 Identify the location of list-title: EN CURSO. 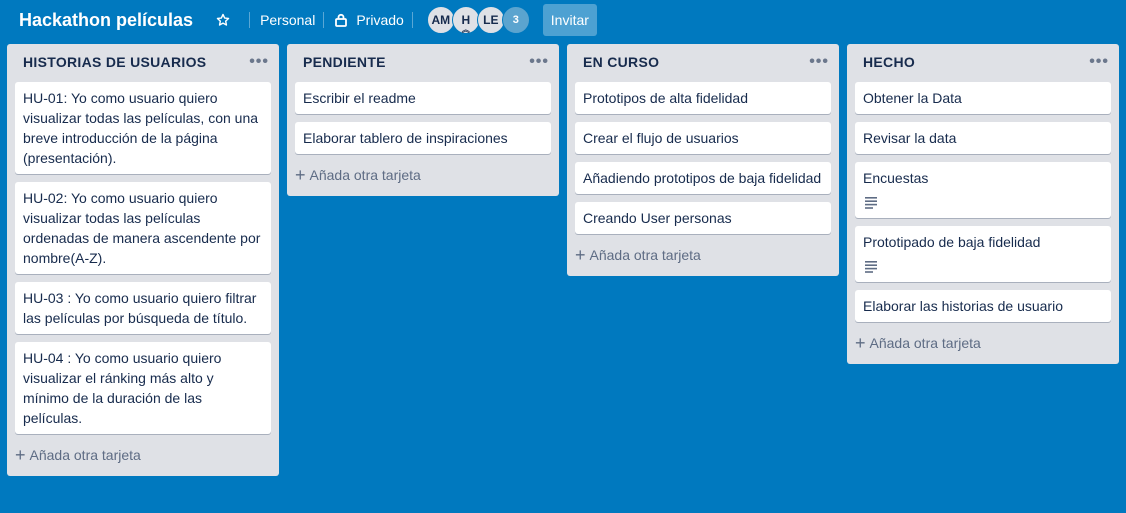
(621, 62).